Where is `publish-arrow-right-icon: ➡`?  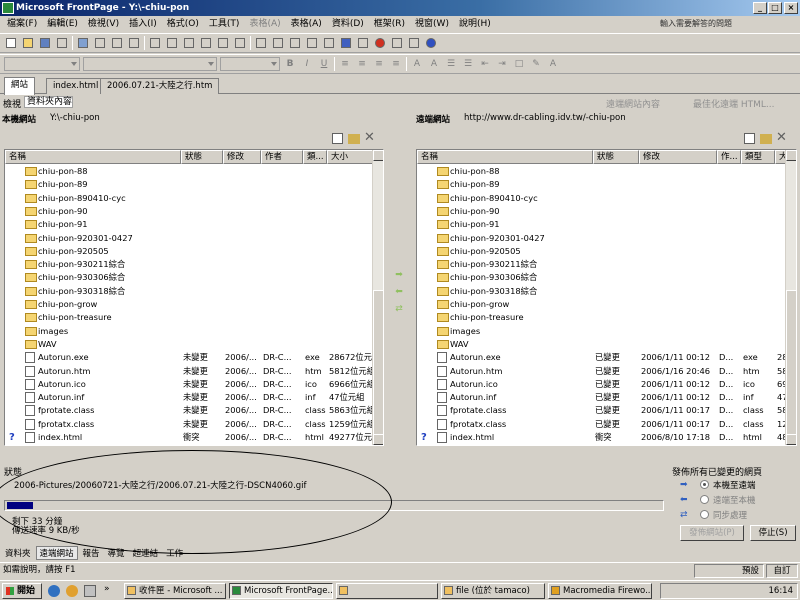
publish-arrow-right-icon: ➡ is located at coordinates (399, 275).